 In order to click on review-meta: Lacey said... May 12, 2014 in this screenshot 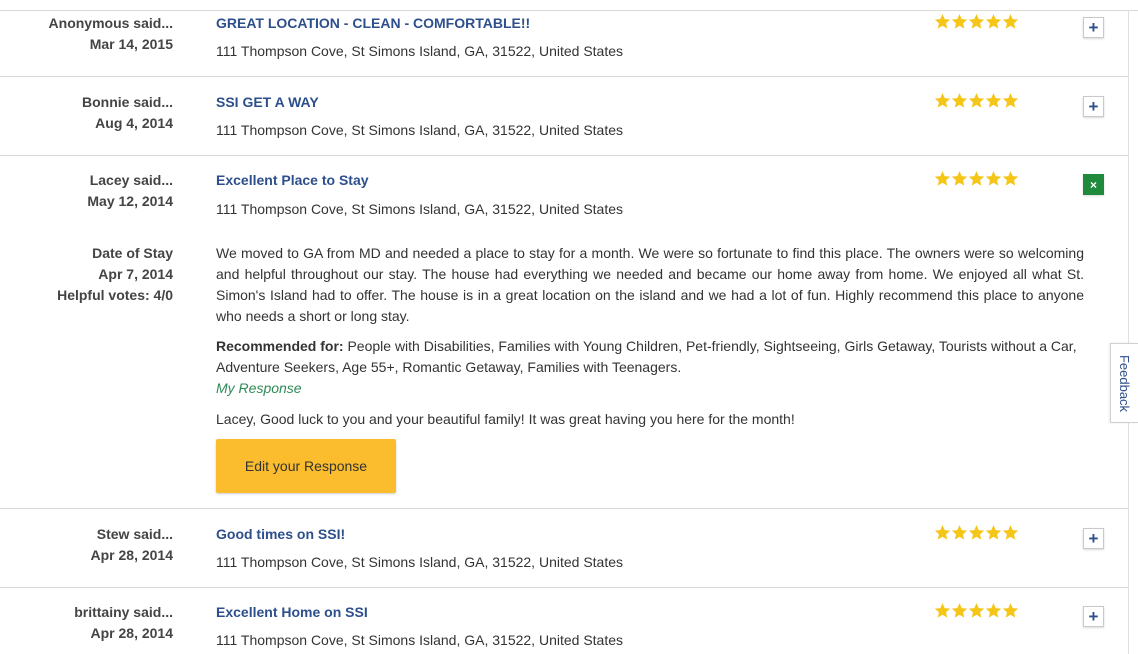, I will do `click(86, 191)`.